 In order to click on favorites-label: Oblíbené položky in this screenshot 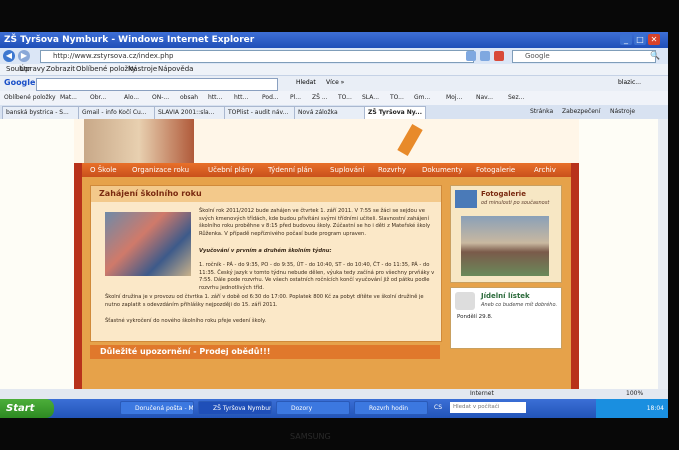, I will do `click(30, 98)`.